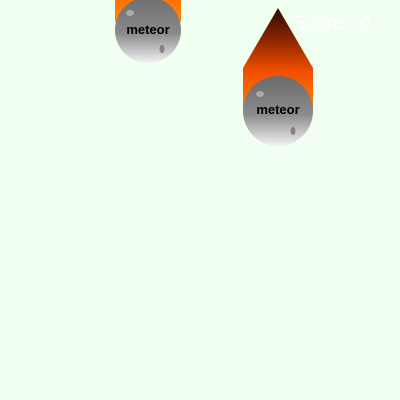  I want to click on score-display: Score: 0, so click(332, 24).